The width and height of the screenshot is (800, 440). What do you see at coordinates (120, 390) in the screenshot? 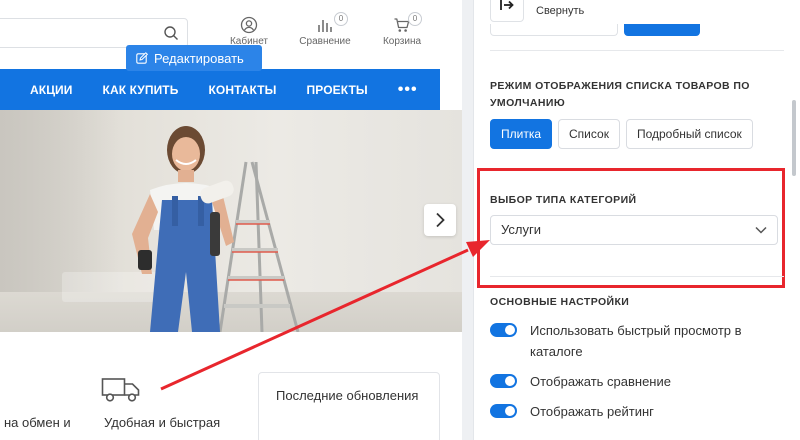
I see `truck-icon` at bounding box center [120, 390].